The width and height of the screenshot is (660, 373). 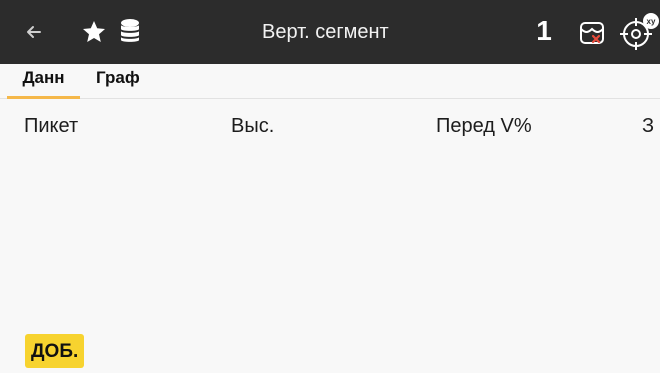 I want to click on point-count-badge: 1, so click(x=544, y=30).